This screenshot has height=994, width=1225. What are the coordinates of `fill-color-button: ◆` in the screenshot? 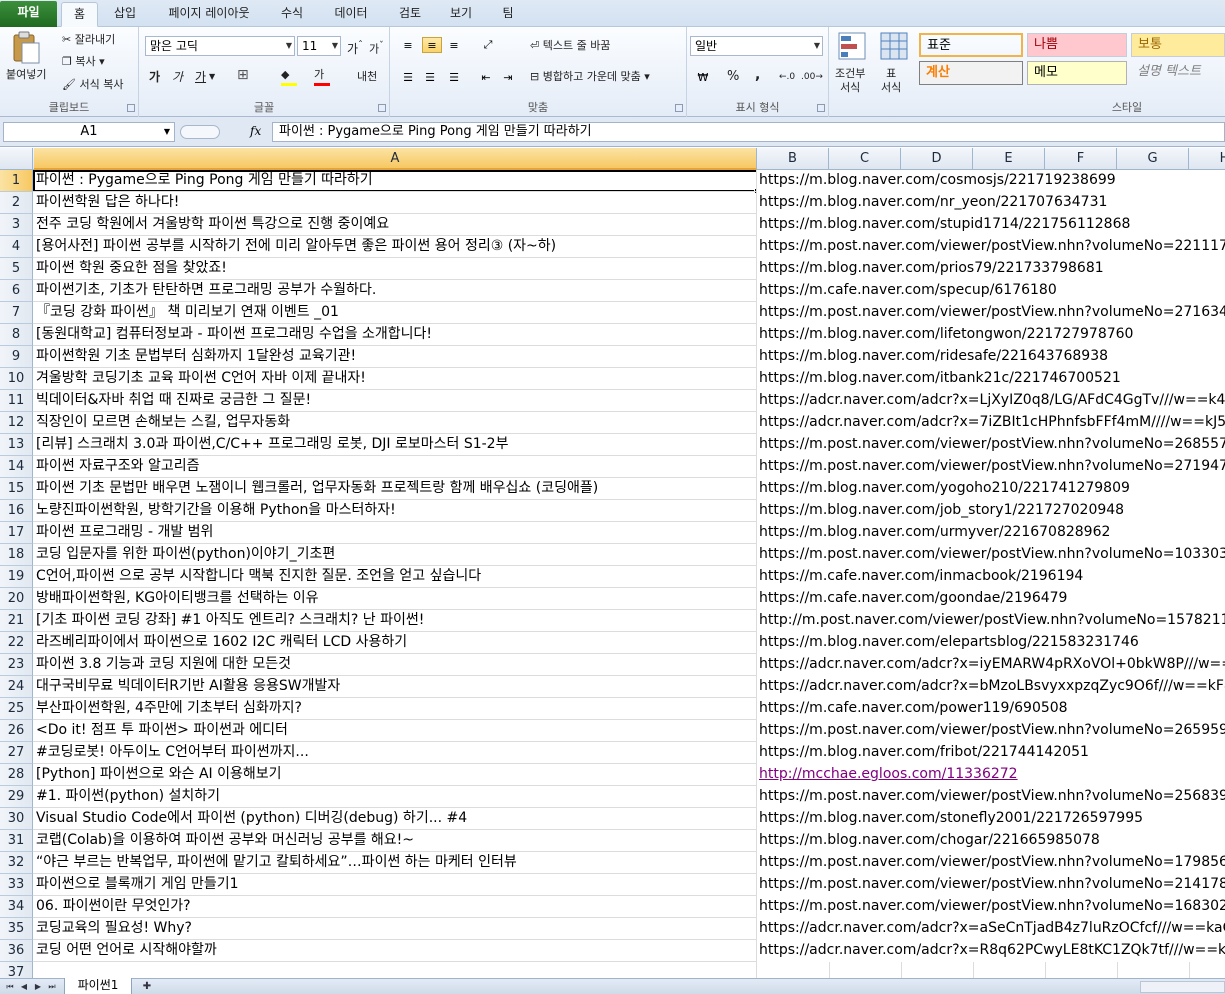 It's located at (289, 76).